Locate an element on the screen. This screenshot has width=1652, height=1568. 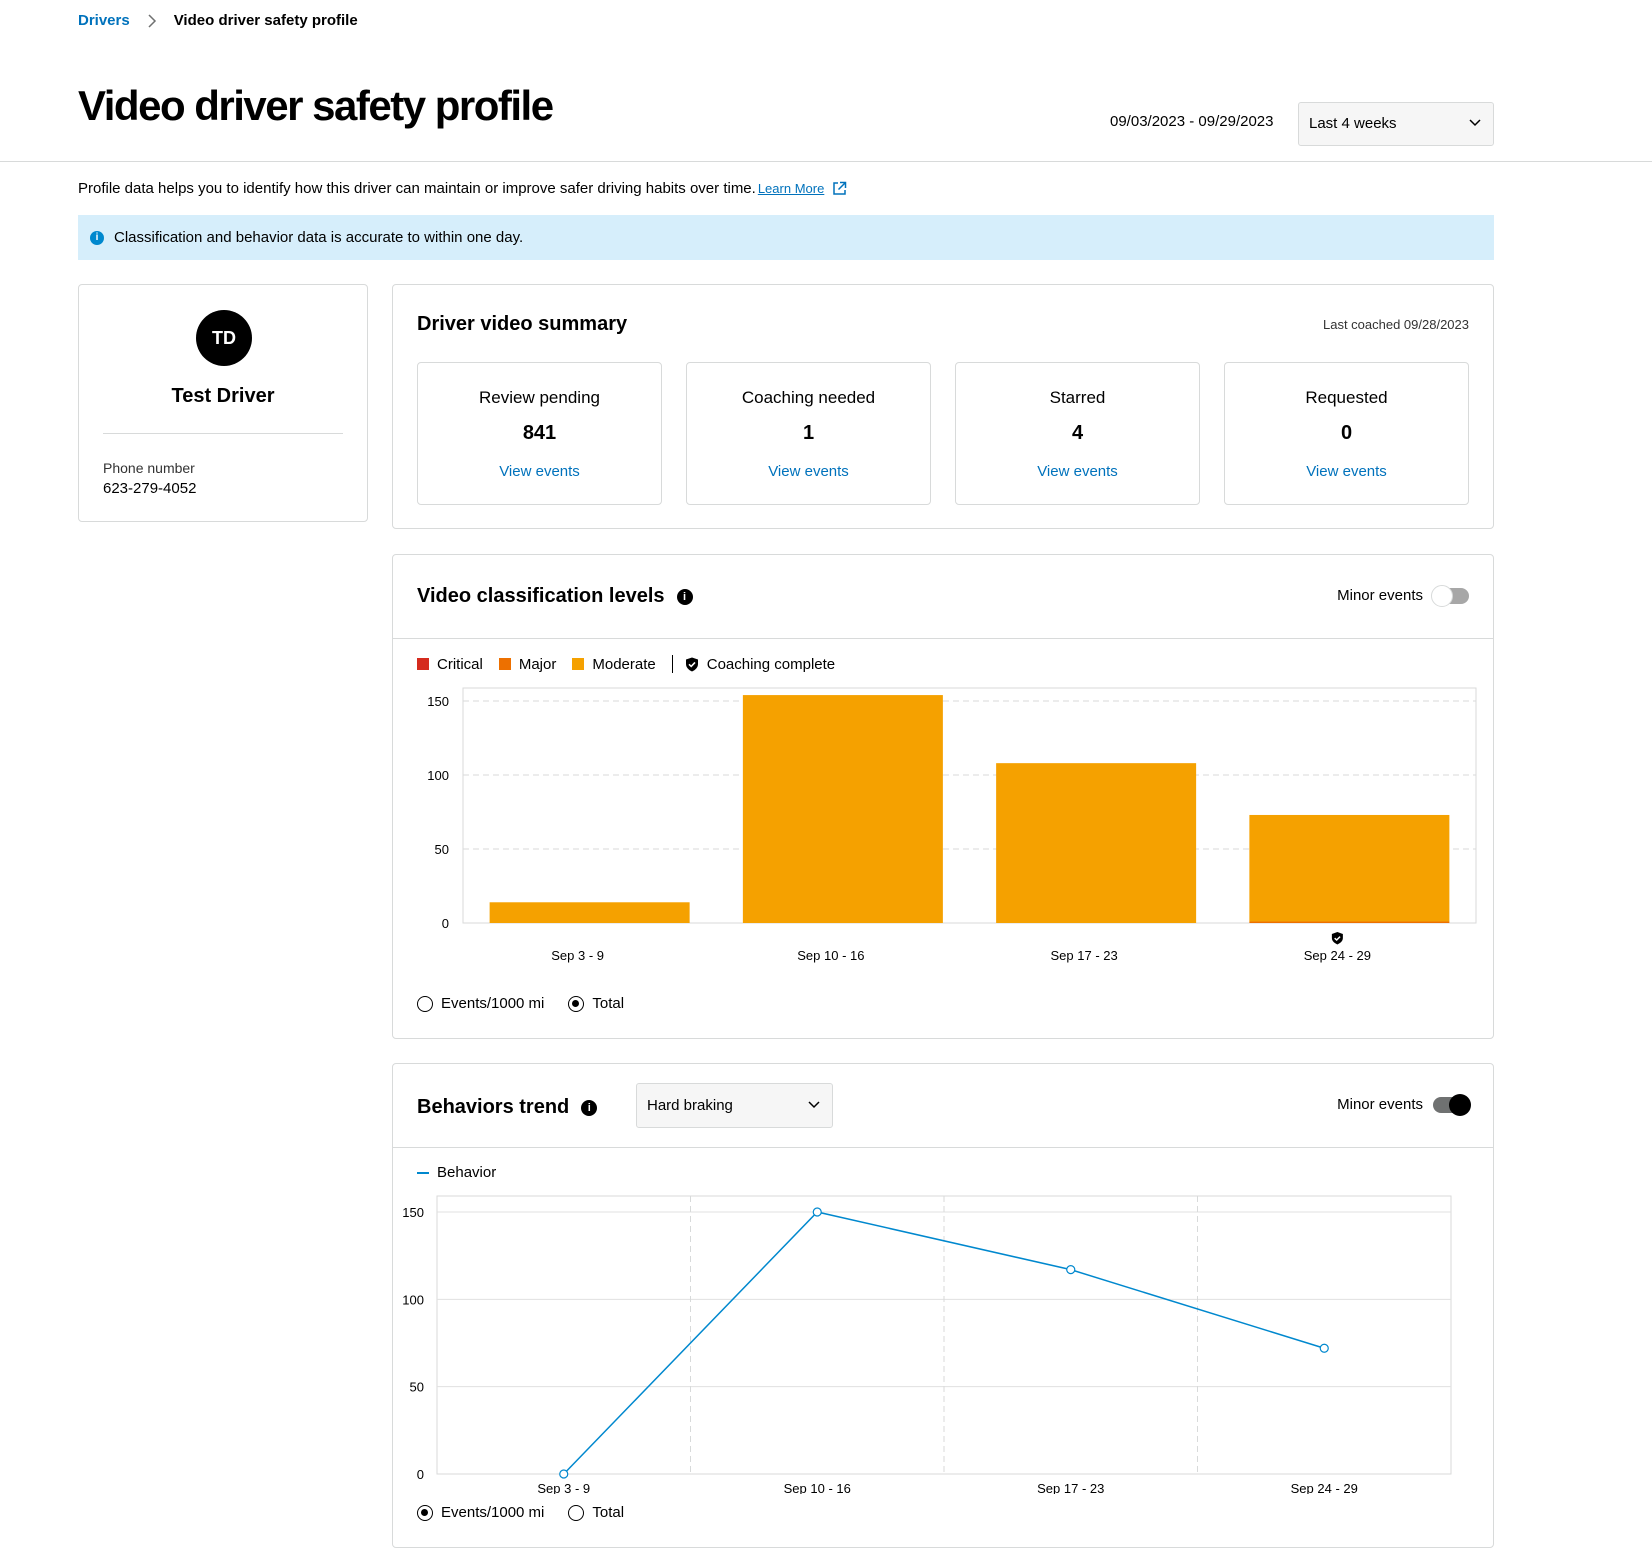
tile-value: 841 is located at coordinates (539, 433).